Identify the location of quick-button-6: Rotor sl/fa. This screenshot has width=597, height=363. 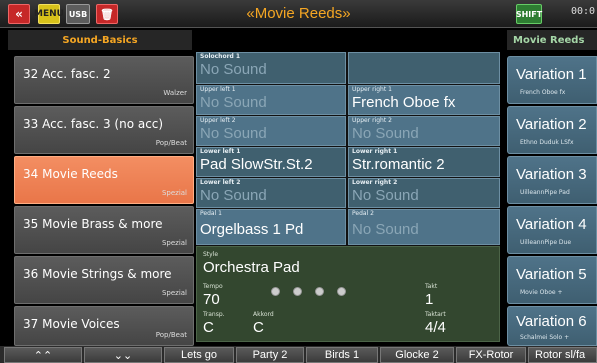
(562, 355).